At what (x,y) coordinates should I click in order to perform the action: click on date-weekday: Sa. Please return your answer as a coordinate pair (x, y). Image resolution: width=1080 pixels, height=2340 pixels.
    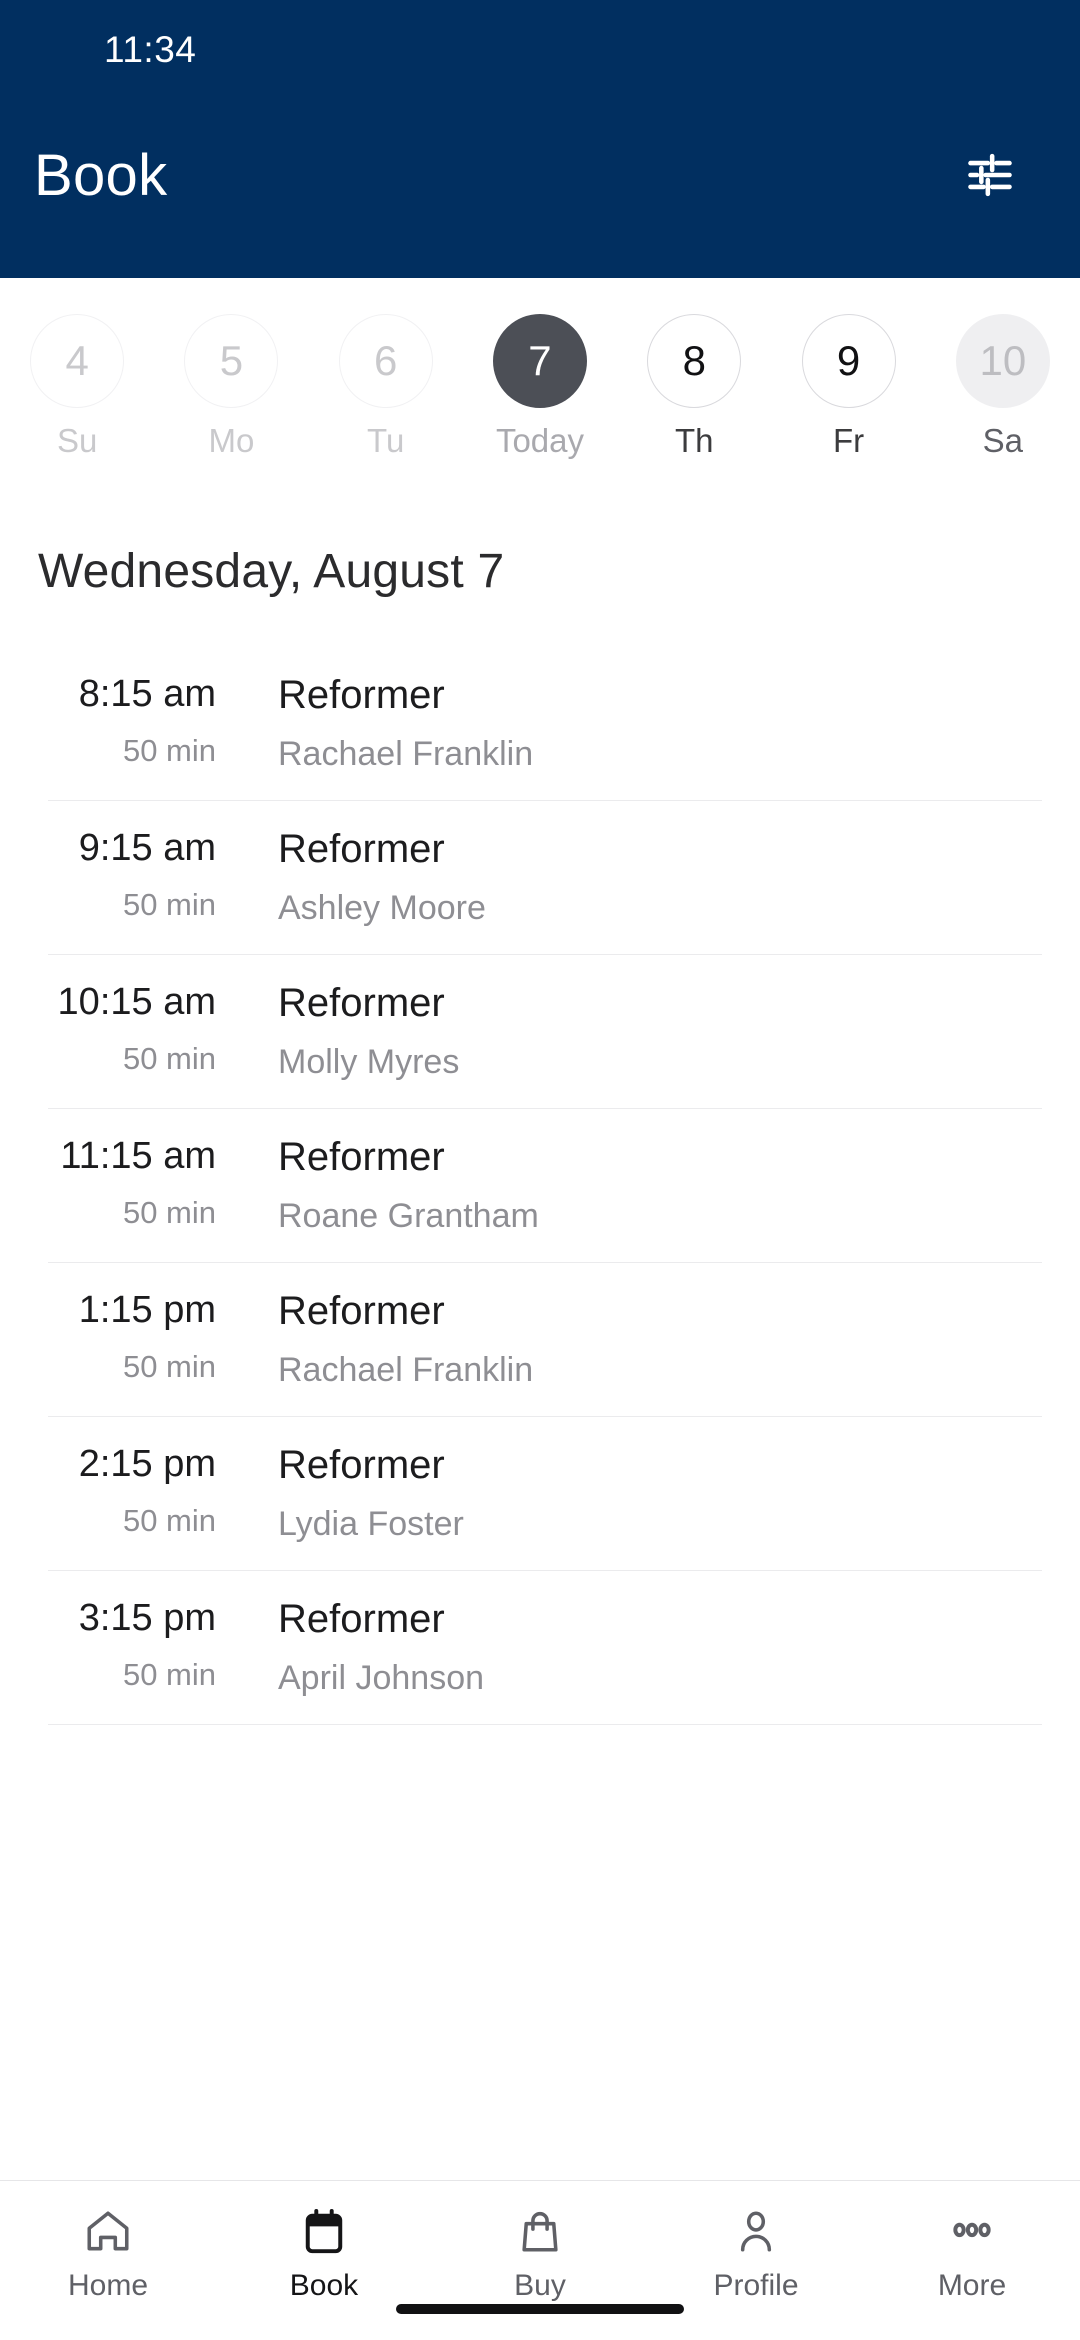
    Looking at the image, I should click on (1003, 440).